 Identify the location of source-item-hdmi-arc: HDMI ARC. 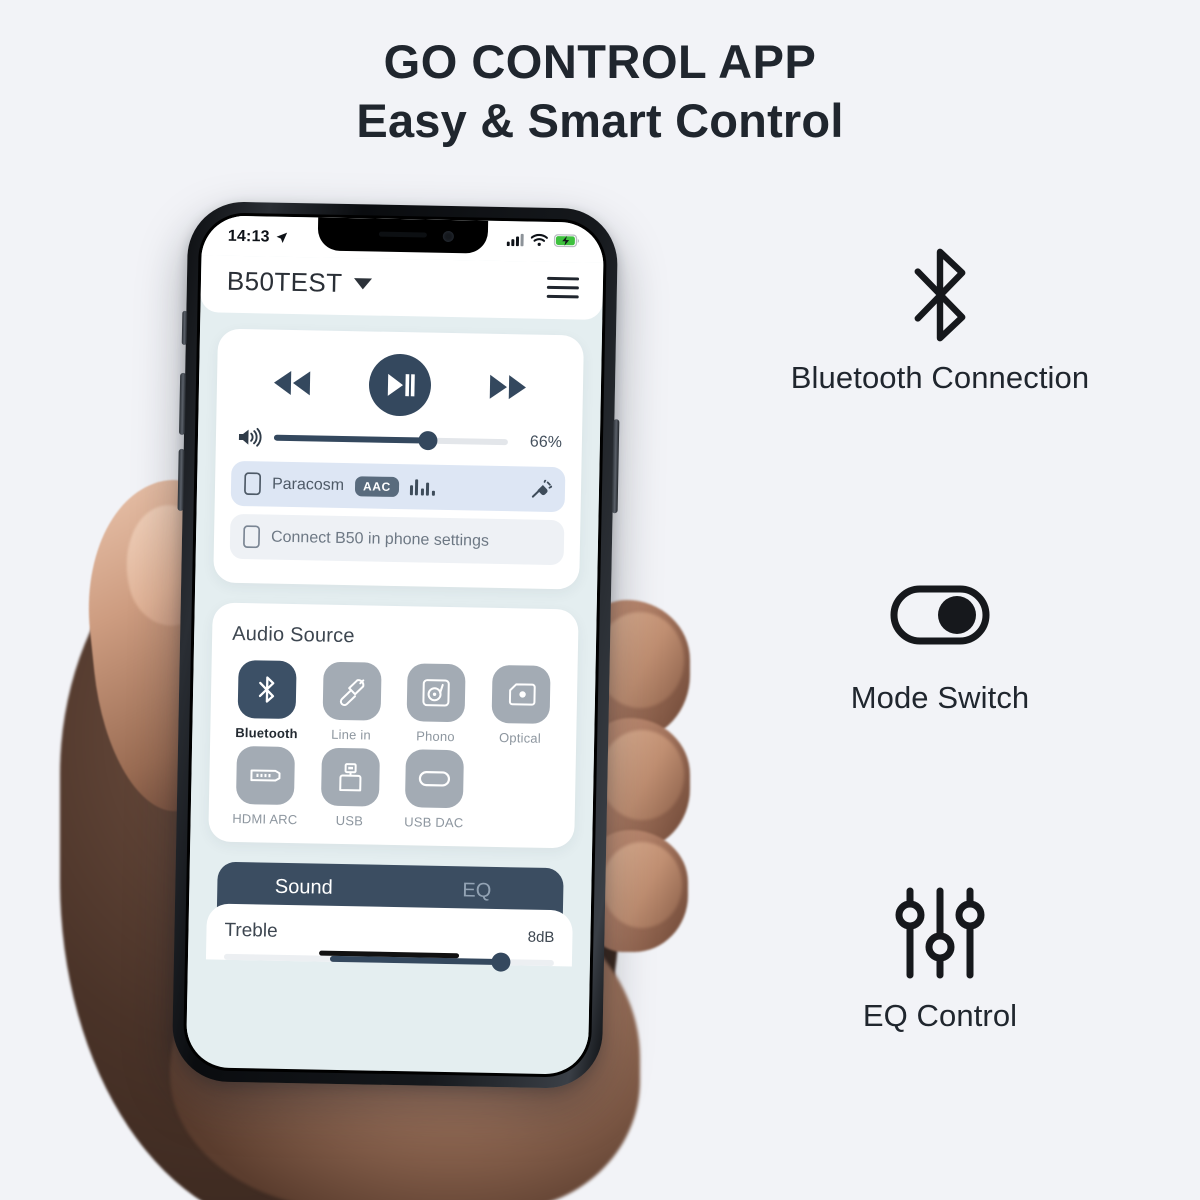
(265, 786).